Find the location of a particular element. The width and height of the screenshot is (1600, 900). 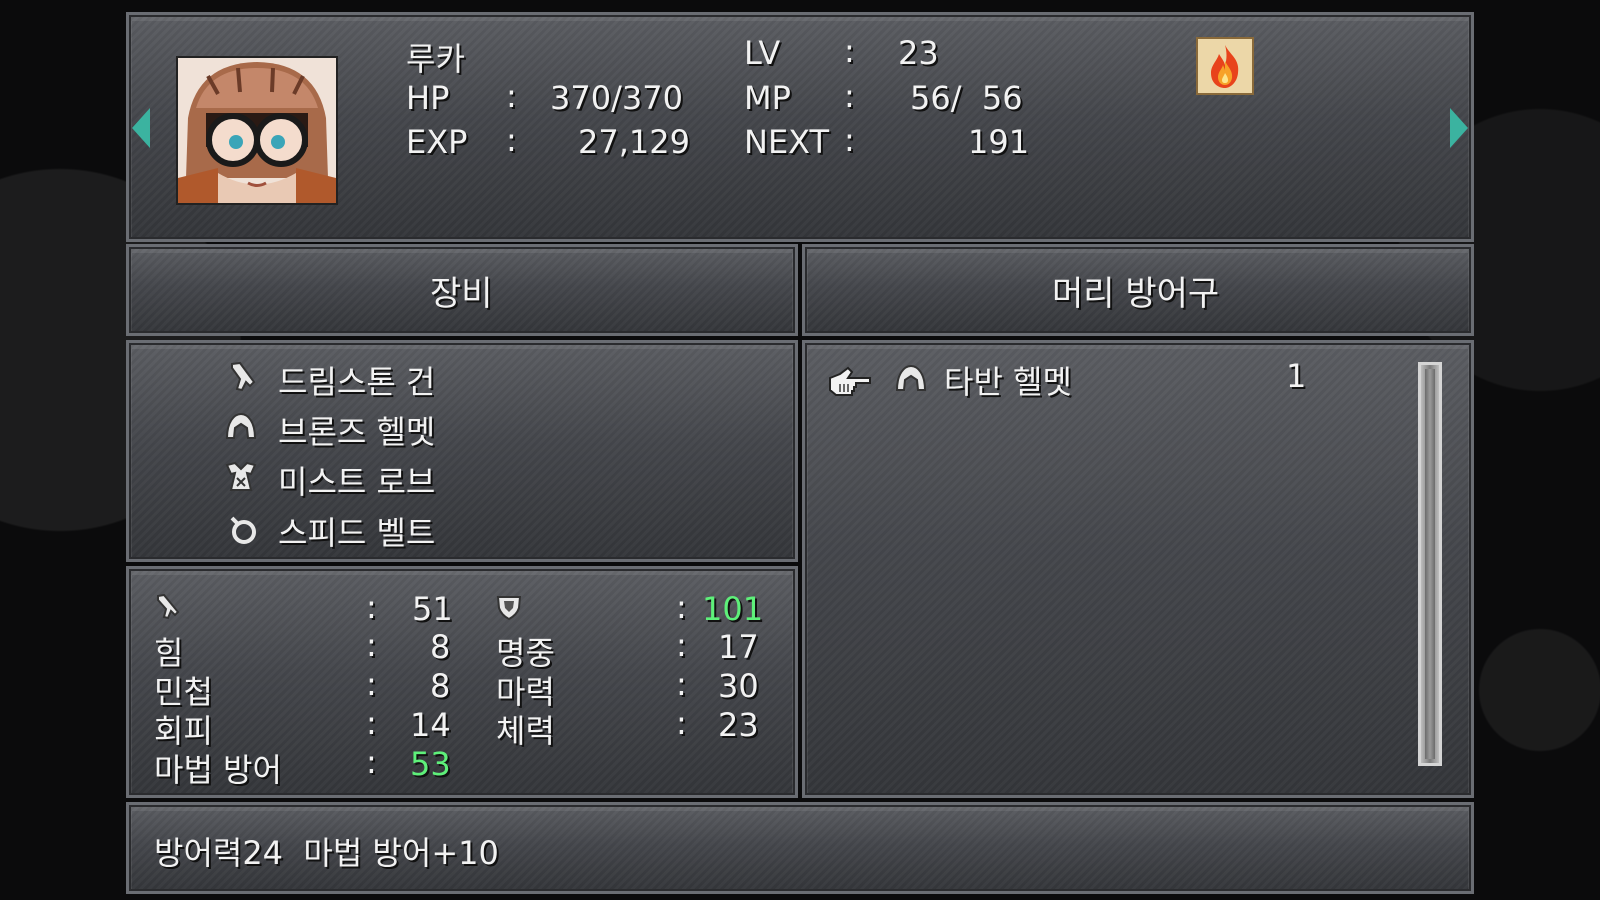

stat-stamina-colon: : is located at coordinates (681, 723).